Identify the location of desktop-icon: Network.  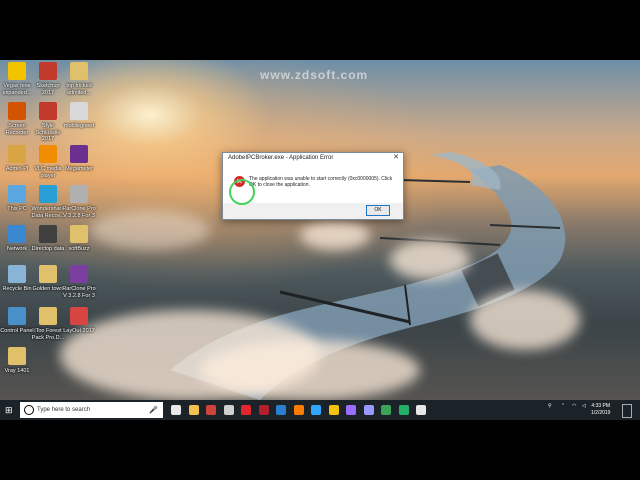
(17, 239).